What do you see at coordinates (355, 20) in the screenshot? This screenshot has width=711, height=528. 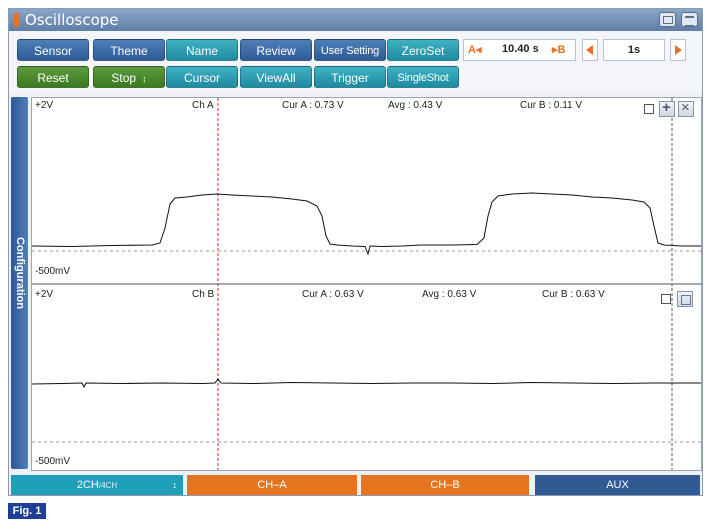 I see `title-bar: Oscilloscope` at bounding box center [355, 20].